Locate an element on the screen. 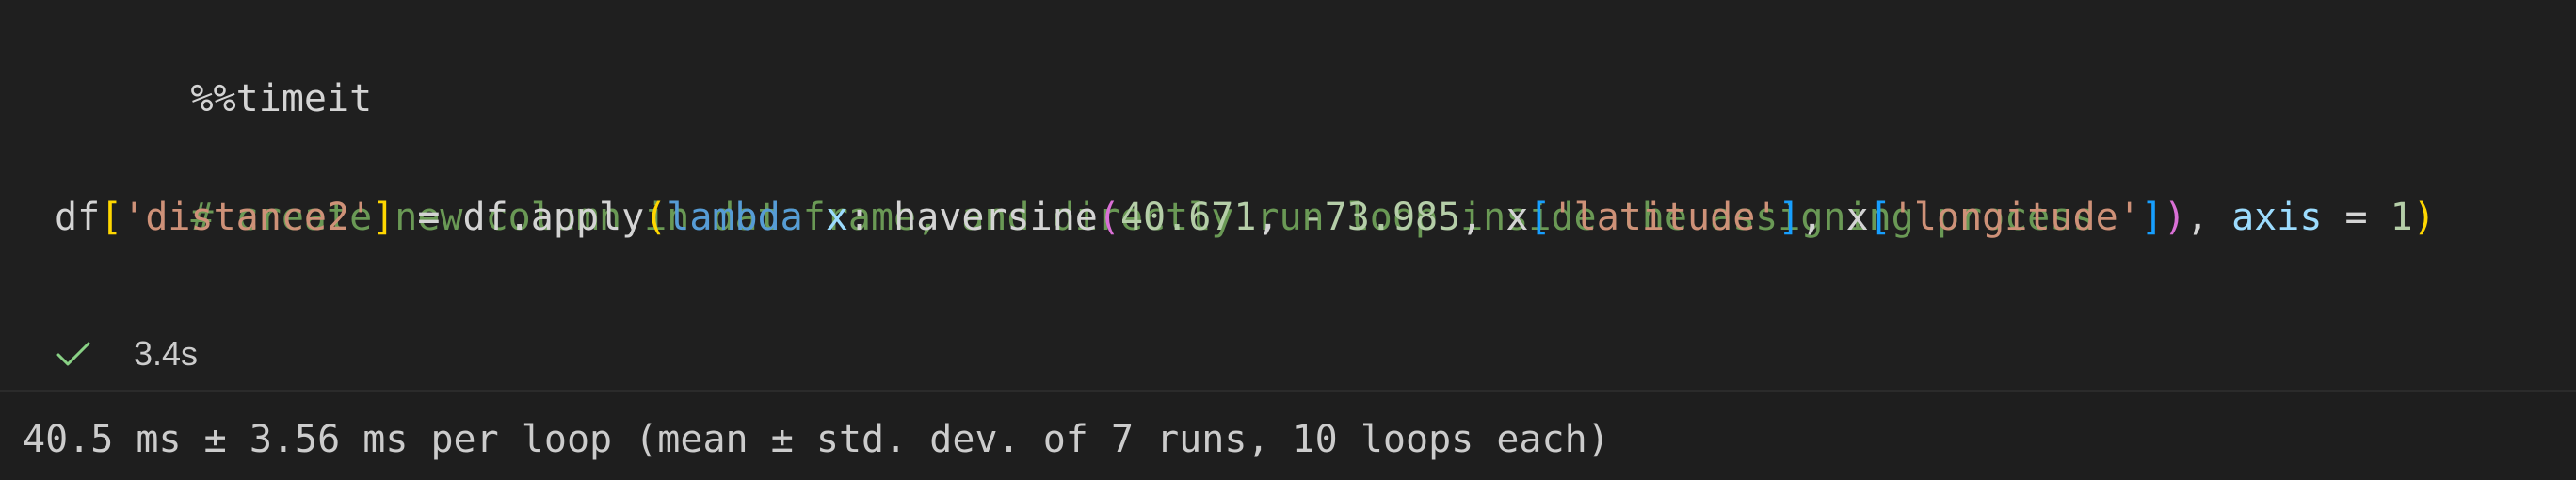  token-number: 40.671 is located at coordinates (1188, 217).